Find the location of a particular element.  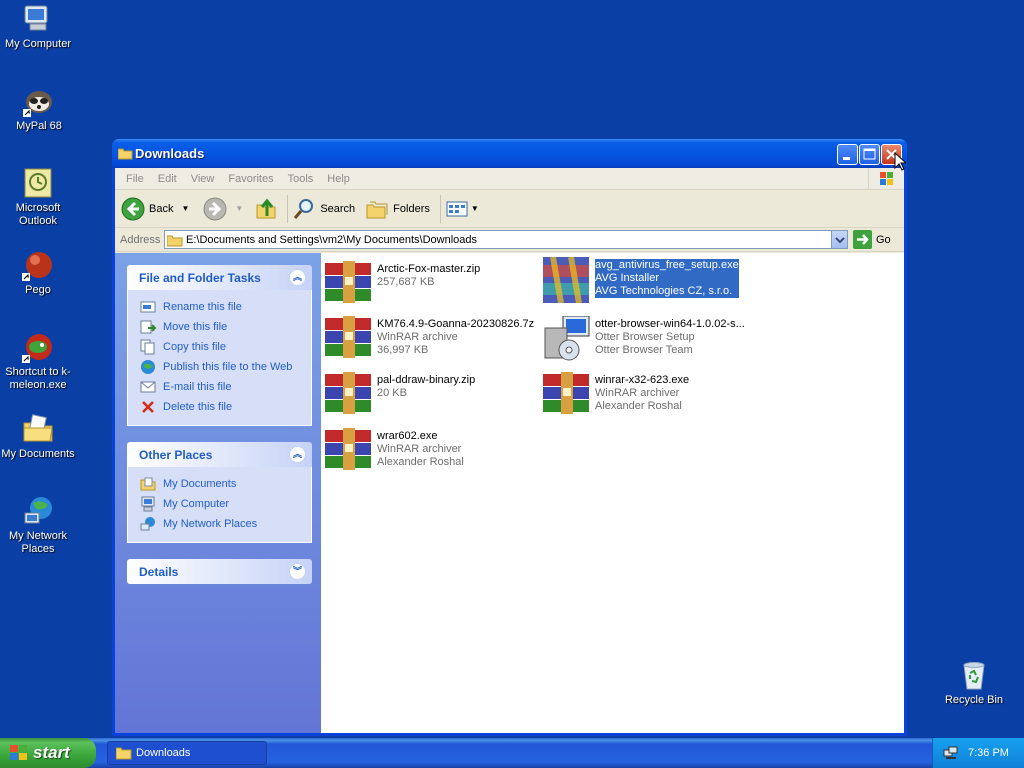

menu-view: View is located at coordinates (203, 179).